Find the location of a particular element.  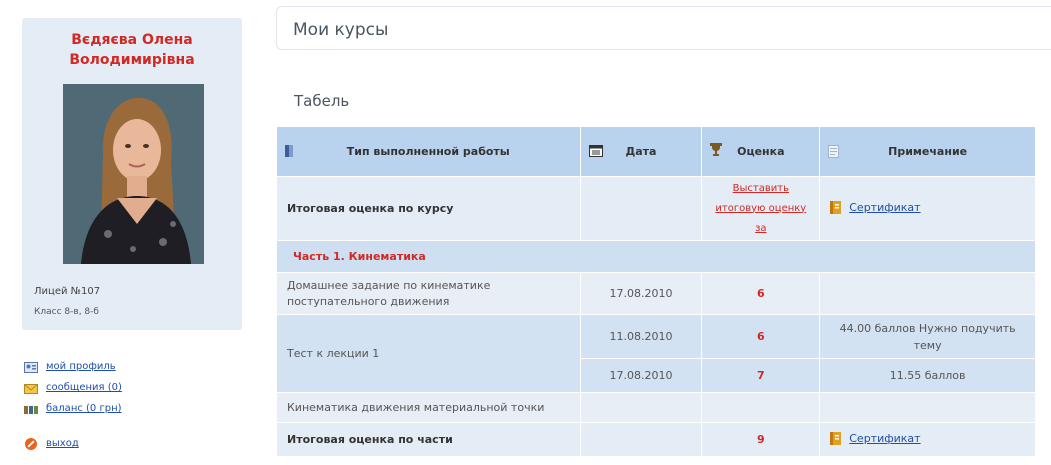

table-row-part-final: Итоговая оценка по части 9 Сертификат is located at coordinates (656, 439).